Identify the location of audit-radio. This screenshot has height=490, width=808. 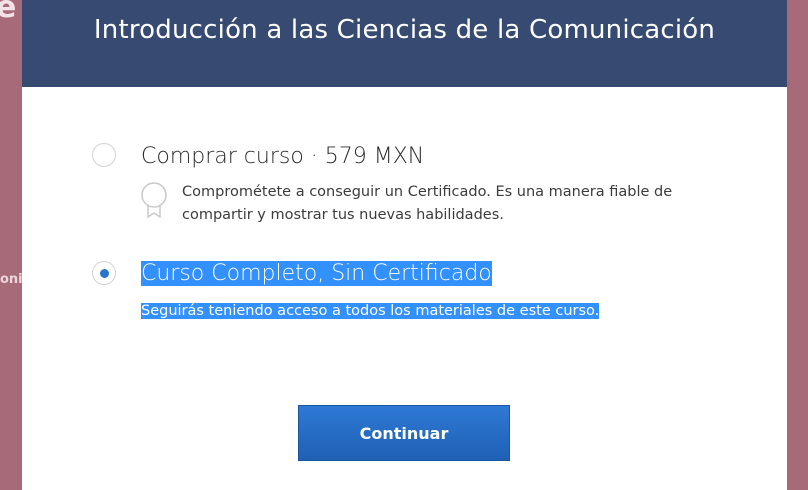
(104, 273).